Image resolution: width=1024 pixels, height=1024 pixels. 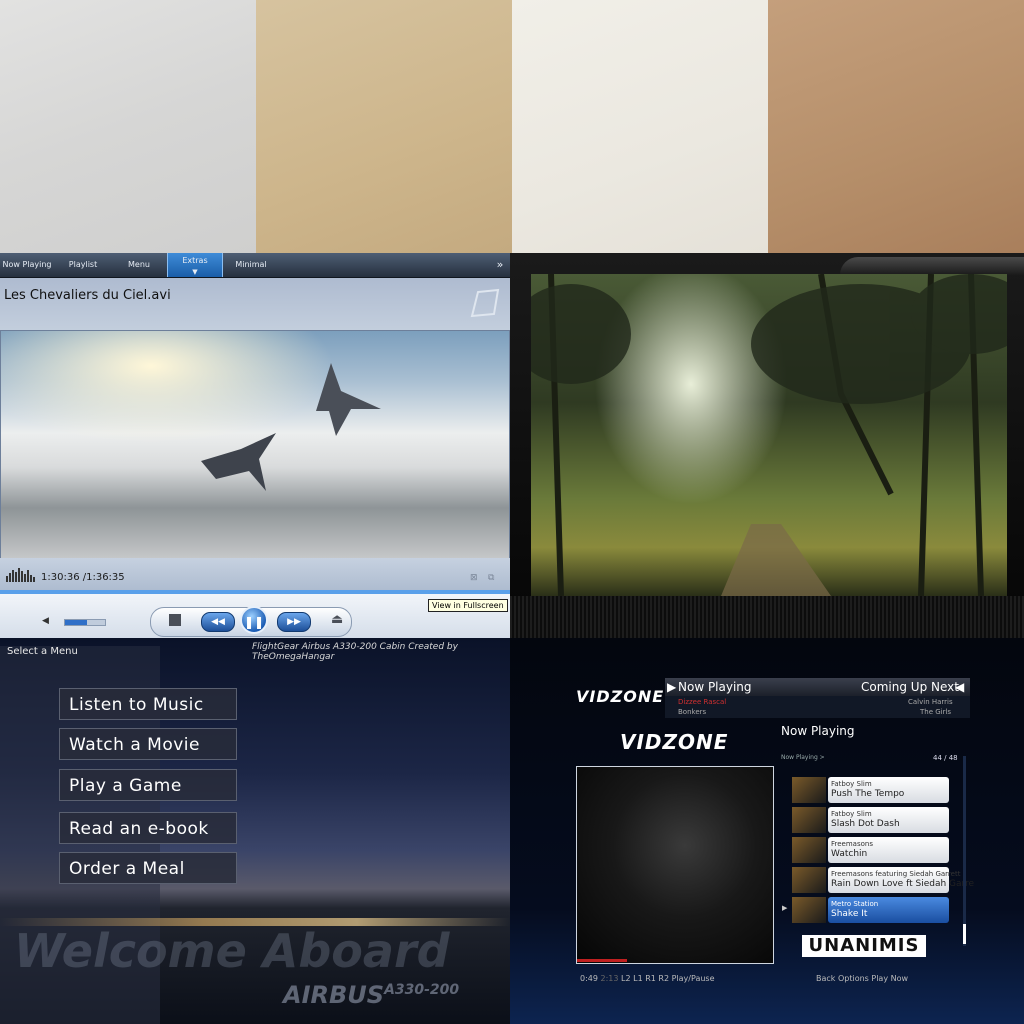 What do you see at coordinates (609, 978) in the screenshot?
I see `total-time: 2:13` at bounding box center [609, 978].